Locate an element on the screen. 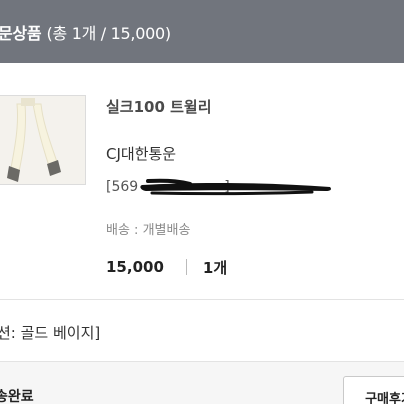  product-name: 실크100 트윌리 is located at coordinates (159, 106).